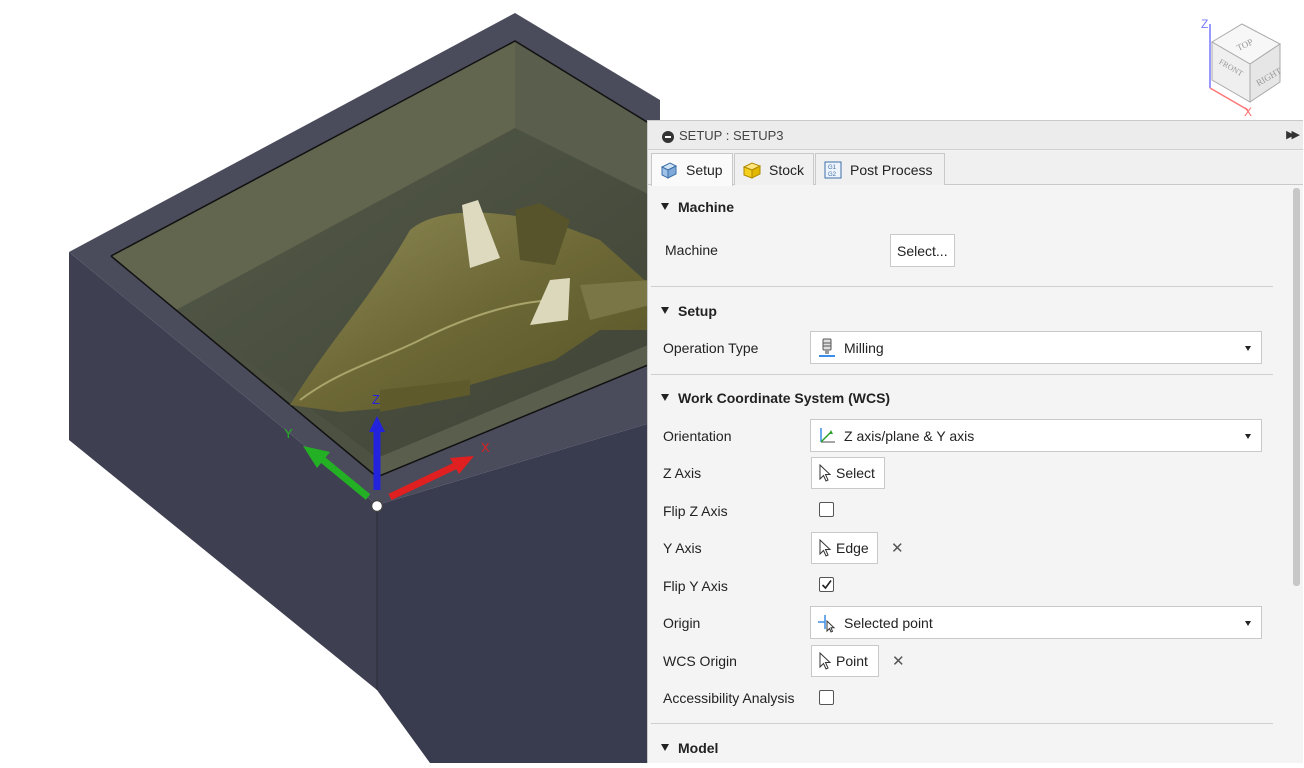 The image size is (1304, 768). What do you see at coordinates (891, 169) in the screenshot?
I see `tab-label: Post Process` at bounding box center [891, 169].